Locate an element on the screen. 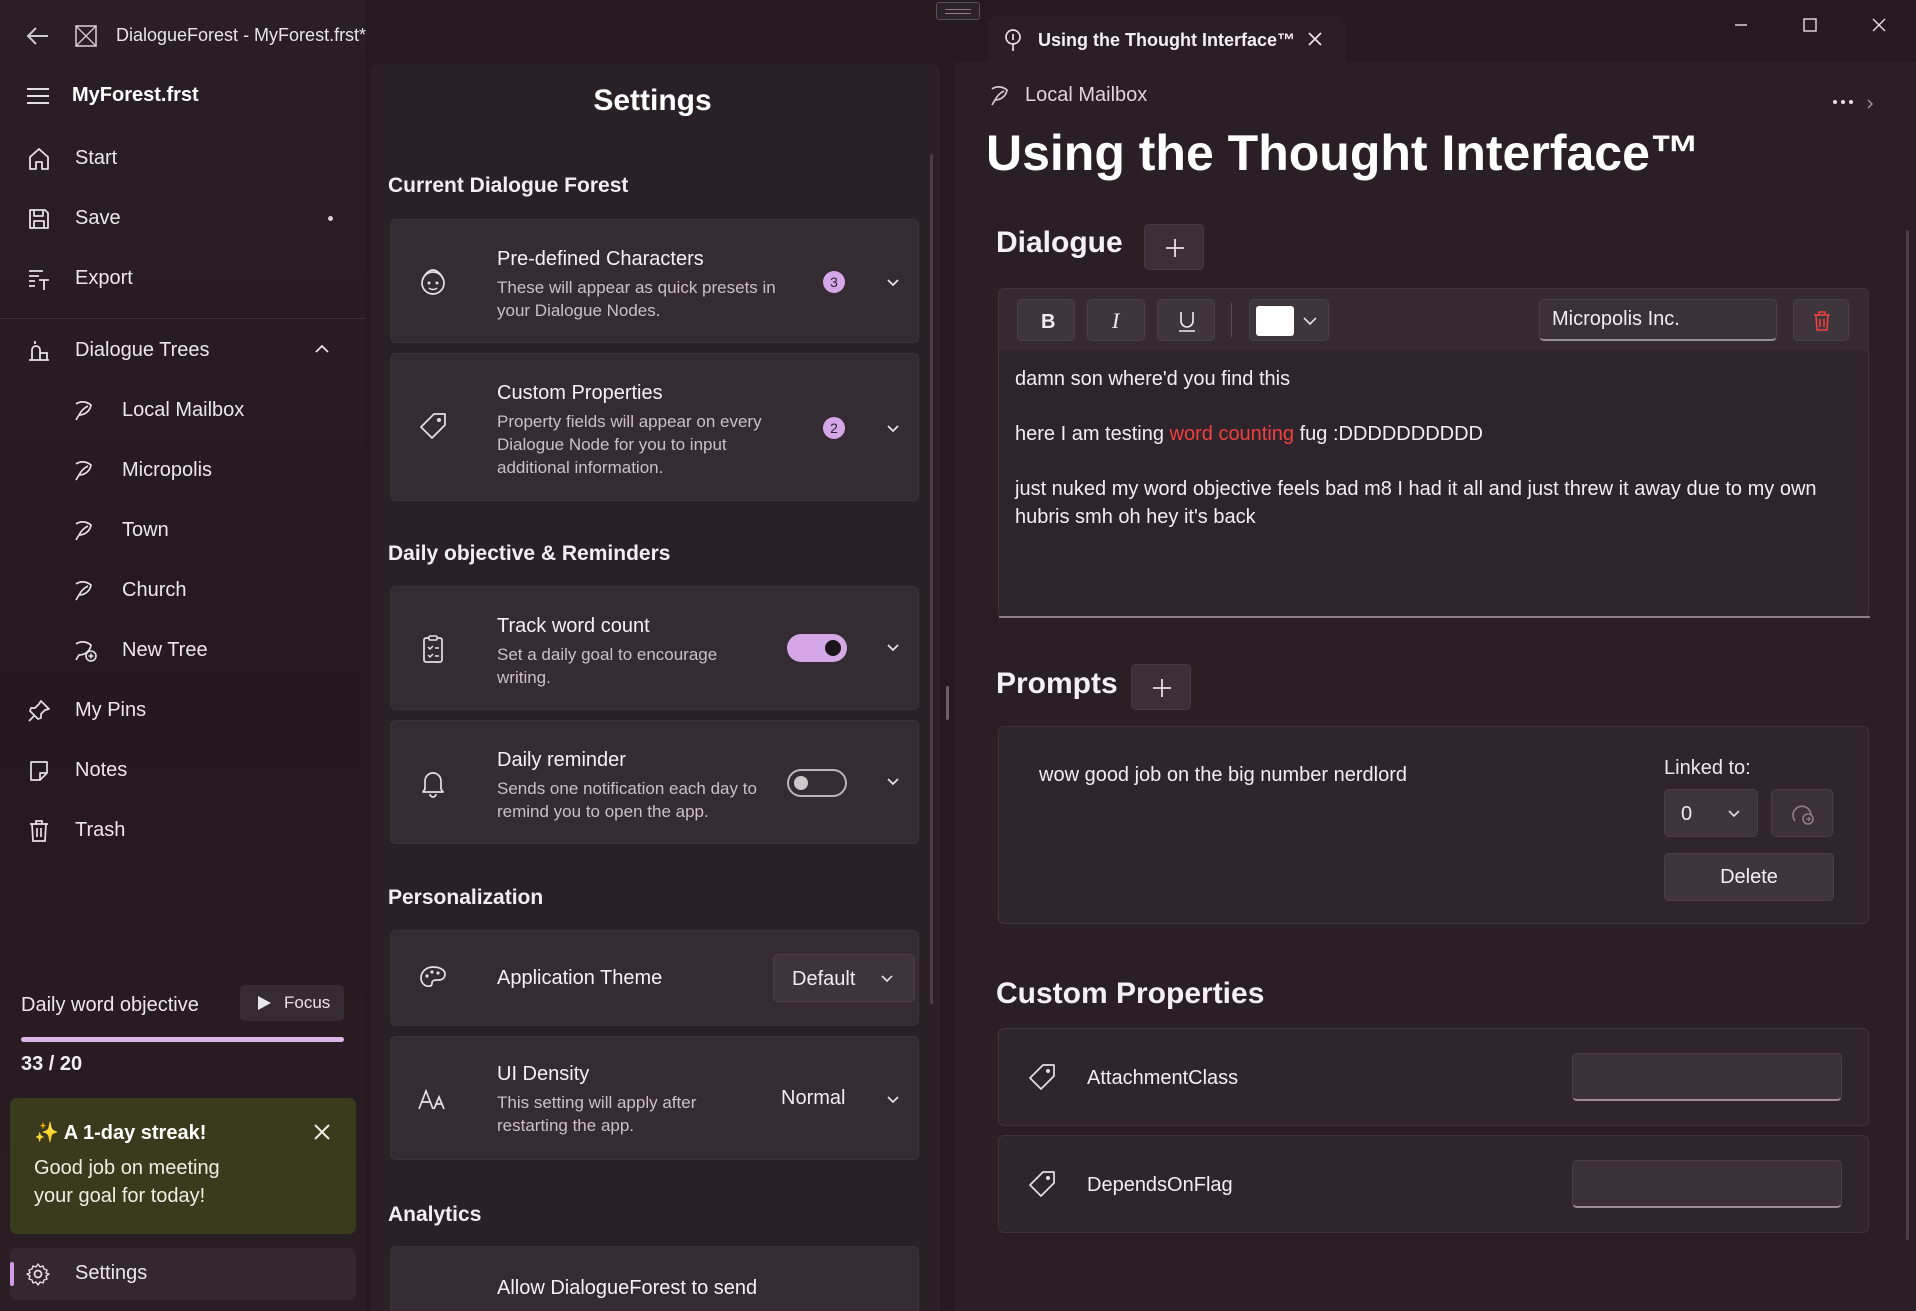 This screenshot has width=1916, height=1311. close-icon is located at coordinates (322, 1132).